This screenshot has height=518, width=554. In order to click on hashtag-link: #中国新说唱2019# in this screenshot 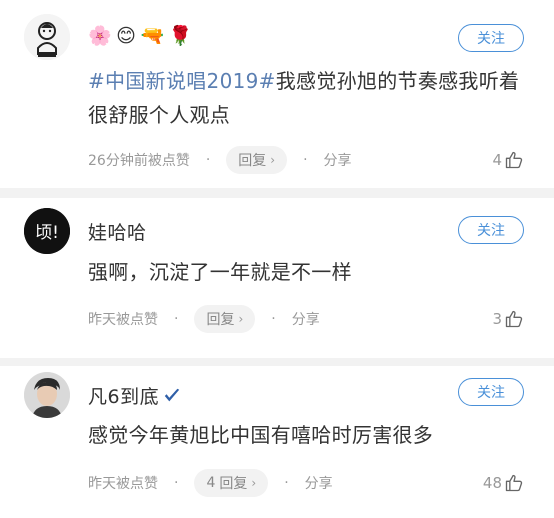, I will do `click(182, 81)`.